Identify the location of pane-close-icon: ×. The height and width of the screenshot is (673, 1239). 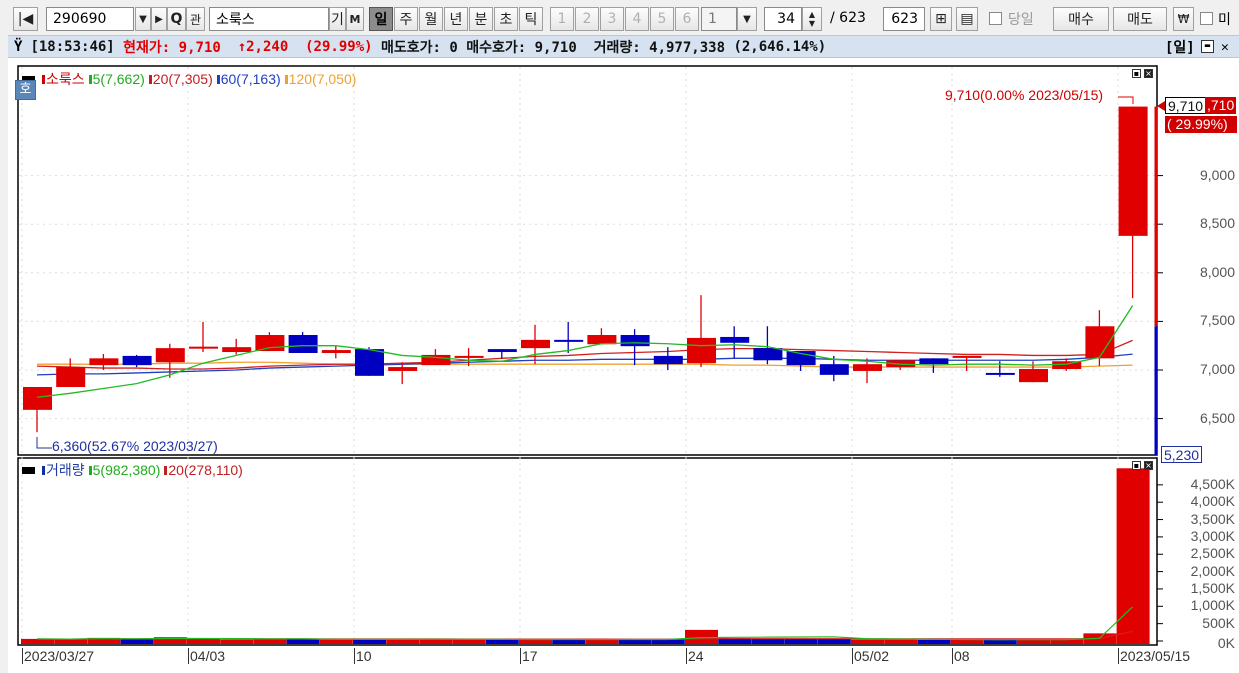
(1148, 73).